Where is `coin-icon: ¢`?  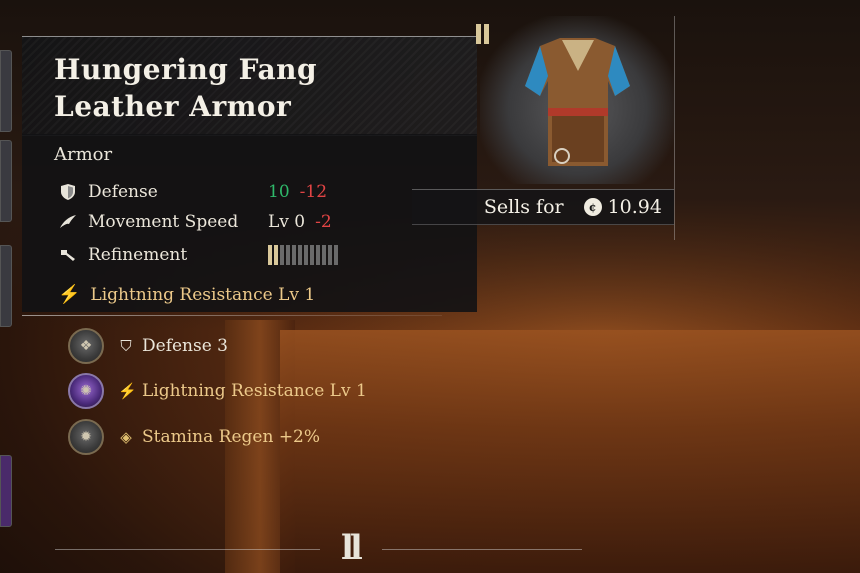
coin-icon: ¢ is located at coordinates (592, 207).